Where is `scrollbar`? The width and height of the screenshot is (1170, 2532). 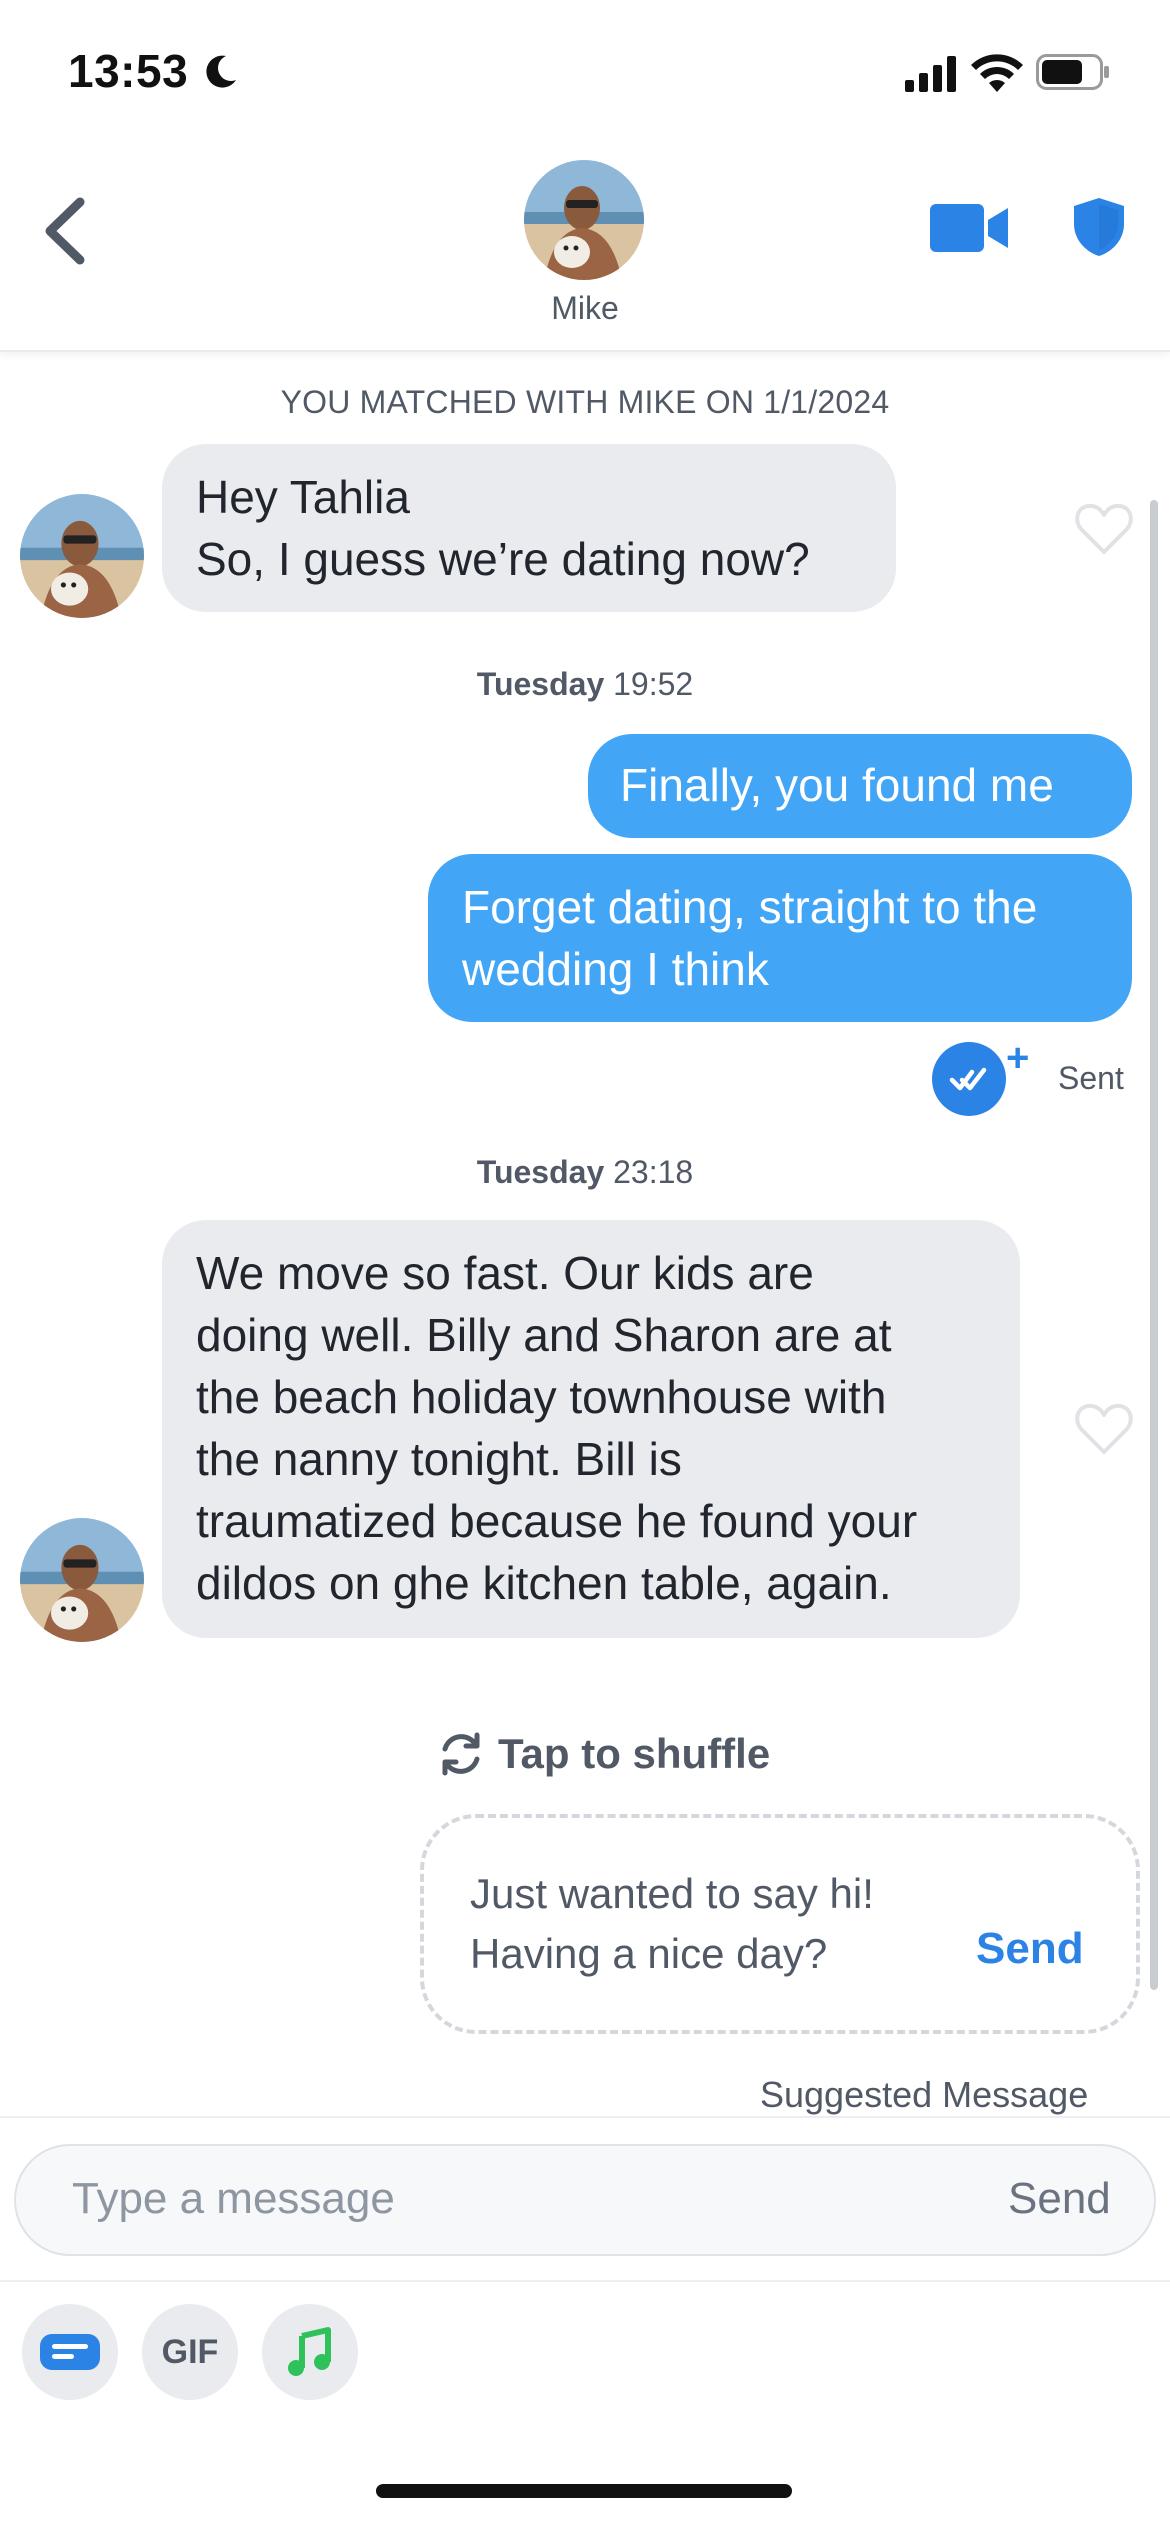 scrollbar is located at coordinates (1154, 1245).